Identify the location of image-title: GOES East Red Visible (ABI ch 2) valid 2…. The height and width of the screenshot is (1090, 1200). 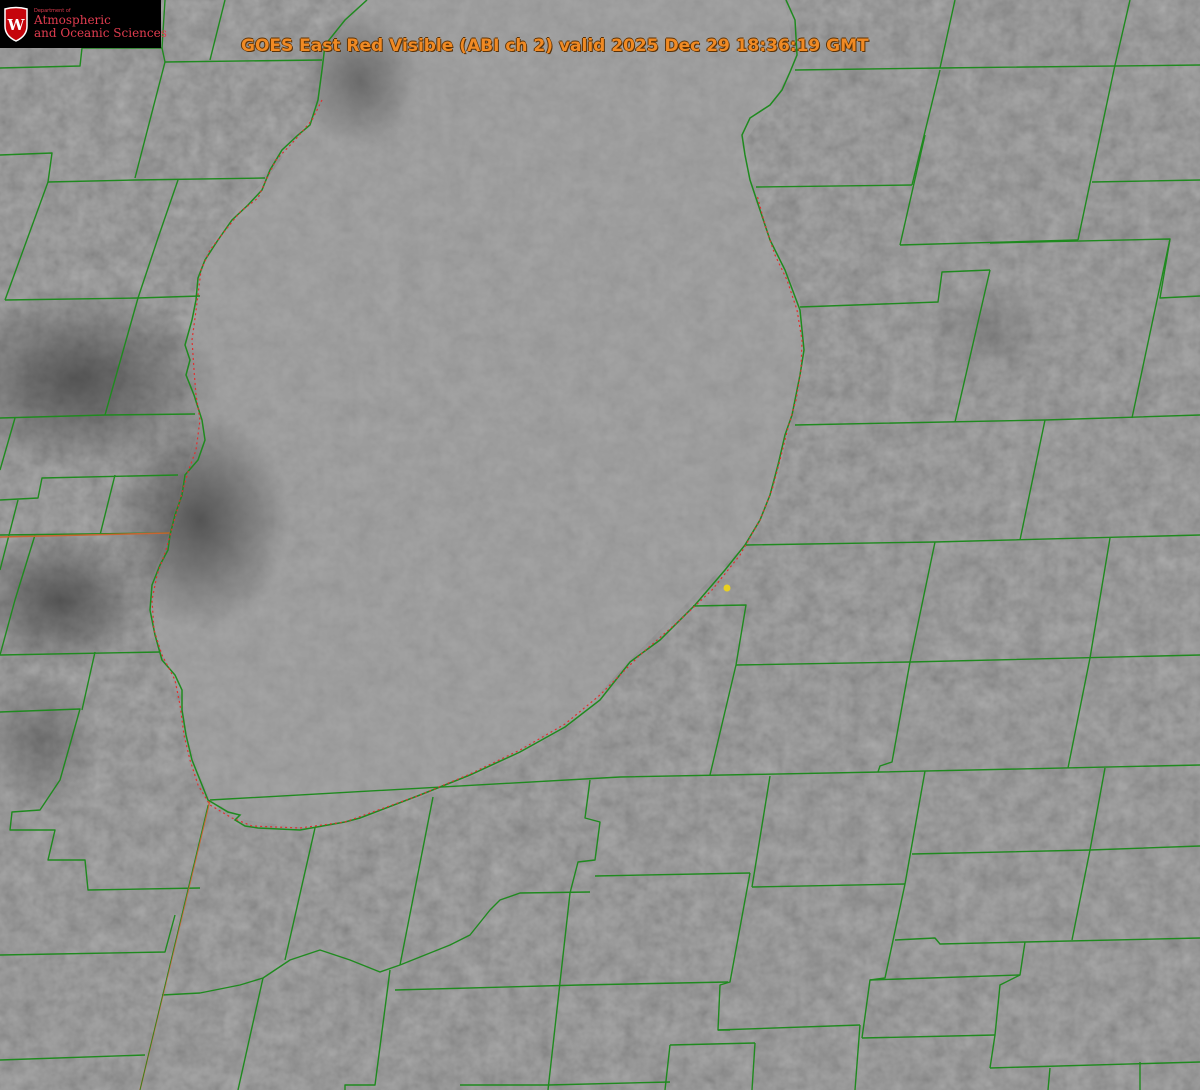
(555, 46).